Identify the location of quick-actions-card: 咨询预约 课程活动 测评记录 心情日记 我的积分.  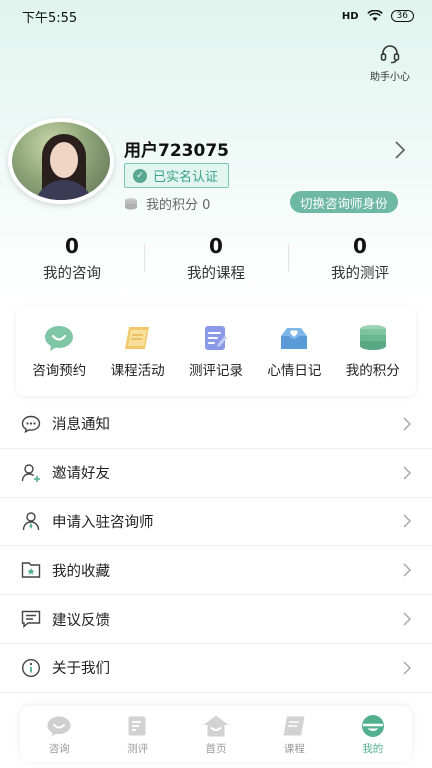
(216, 351).